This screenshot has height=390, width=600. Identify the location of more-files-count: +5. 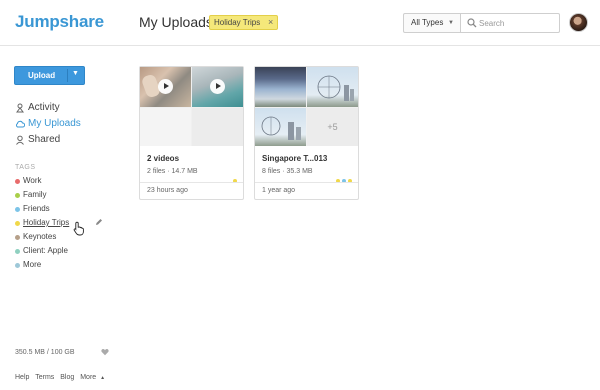
(332, 127).